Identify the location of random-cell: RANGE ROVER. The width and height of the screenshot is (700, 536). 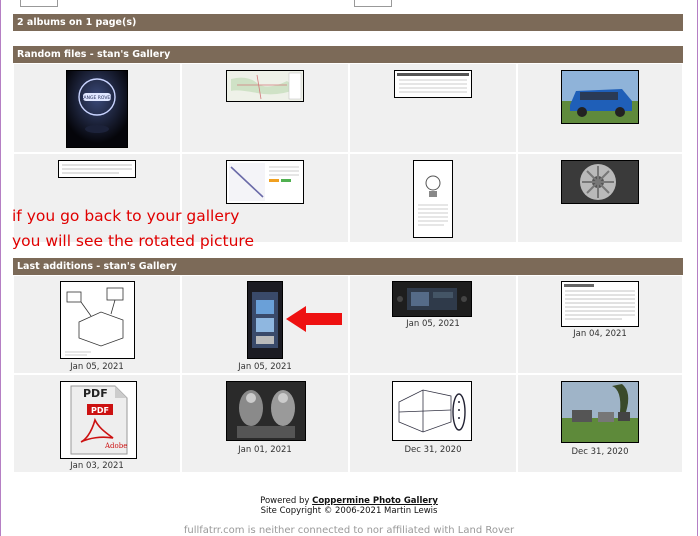
(97, 108).